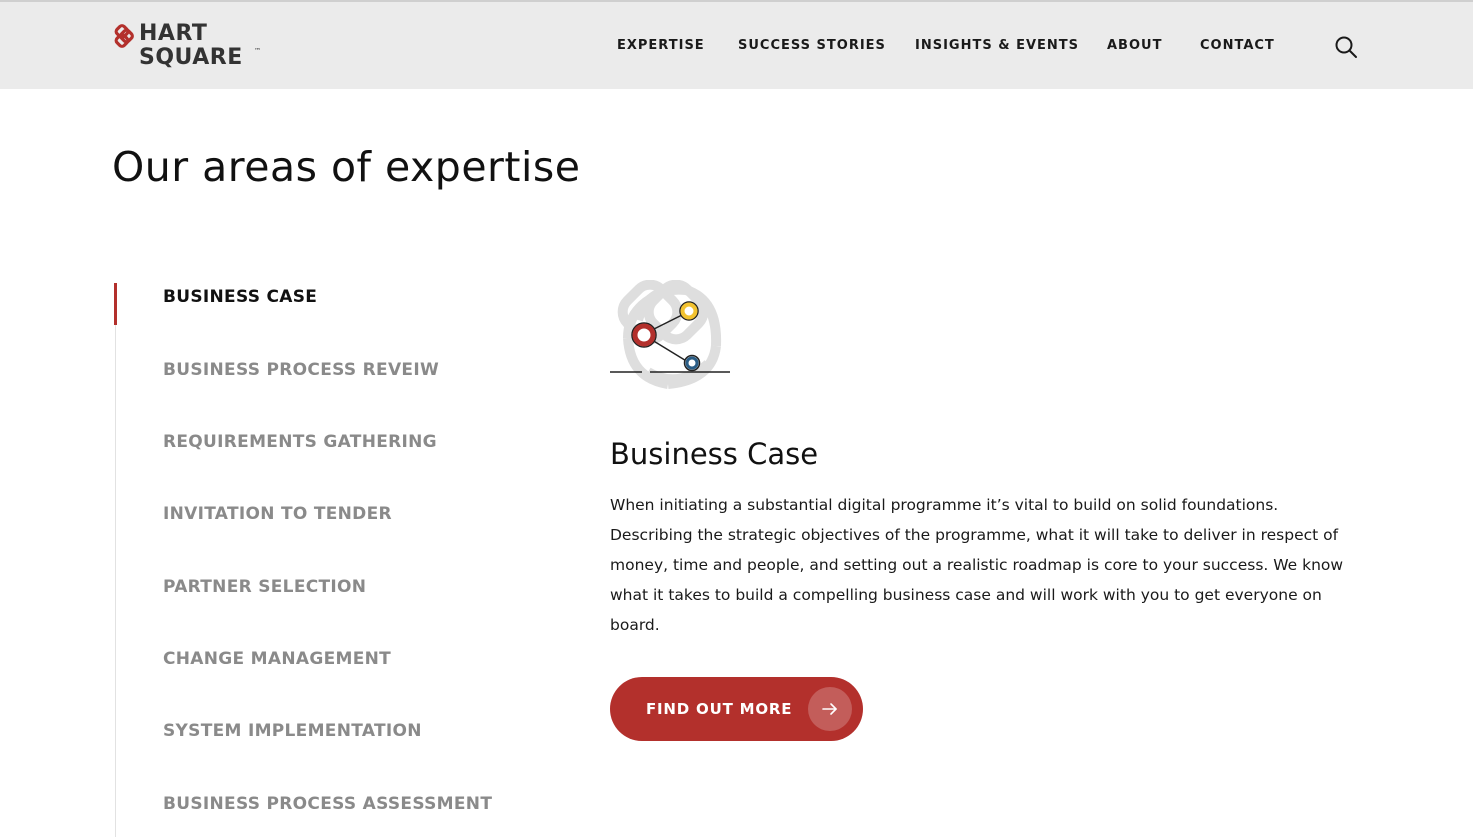 This screenshot has width=1473, height=837. What do you see at coordinates (1346, 47) in the screenshot?
I see `search-icon` at bounding box center [1346, 47].